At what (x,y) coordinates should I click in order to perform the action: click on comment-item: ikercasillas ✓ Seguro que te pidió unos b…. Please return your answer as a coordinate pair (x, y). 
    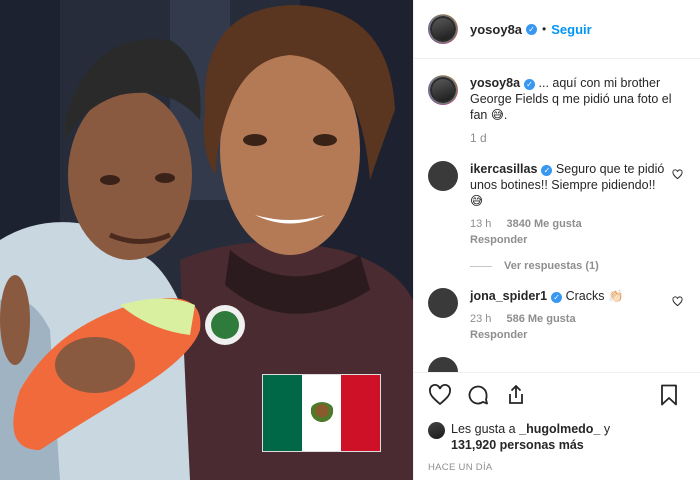
    Looking at the image, I should click on (557, 203).